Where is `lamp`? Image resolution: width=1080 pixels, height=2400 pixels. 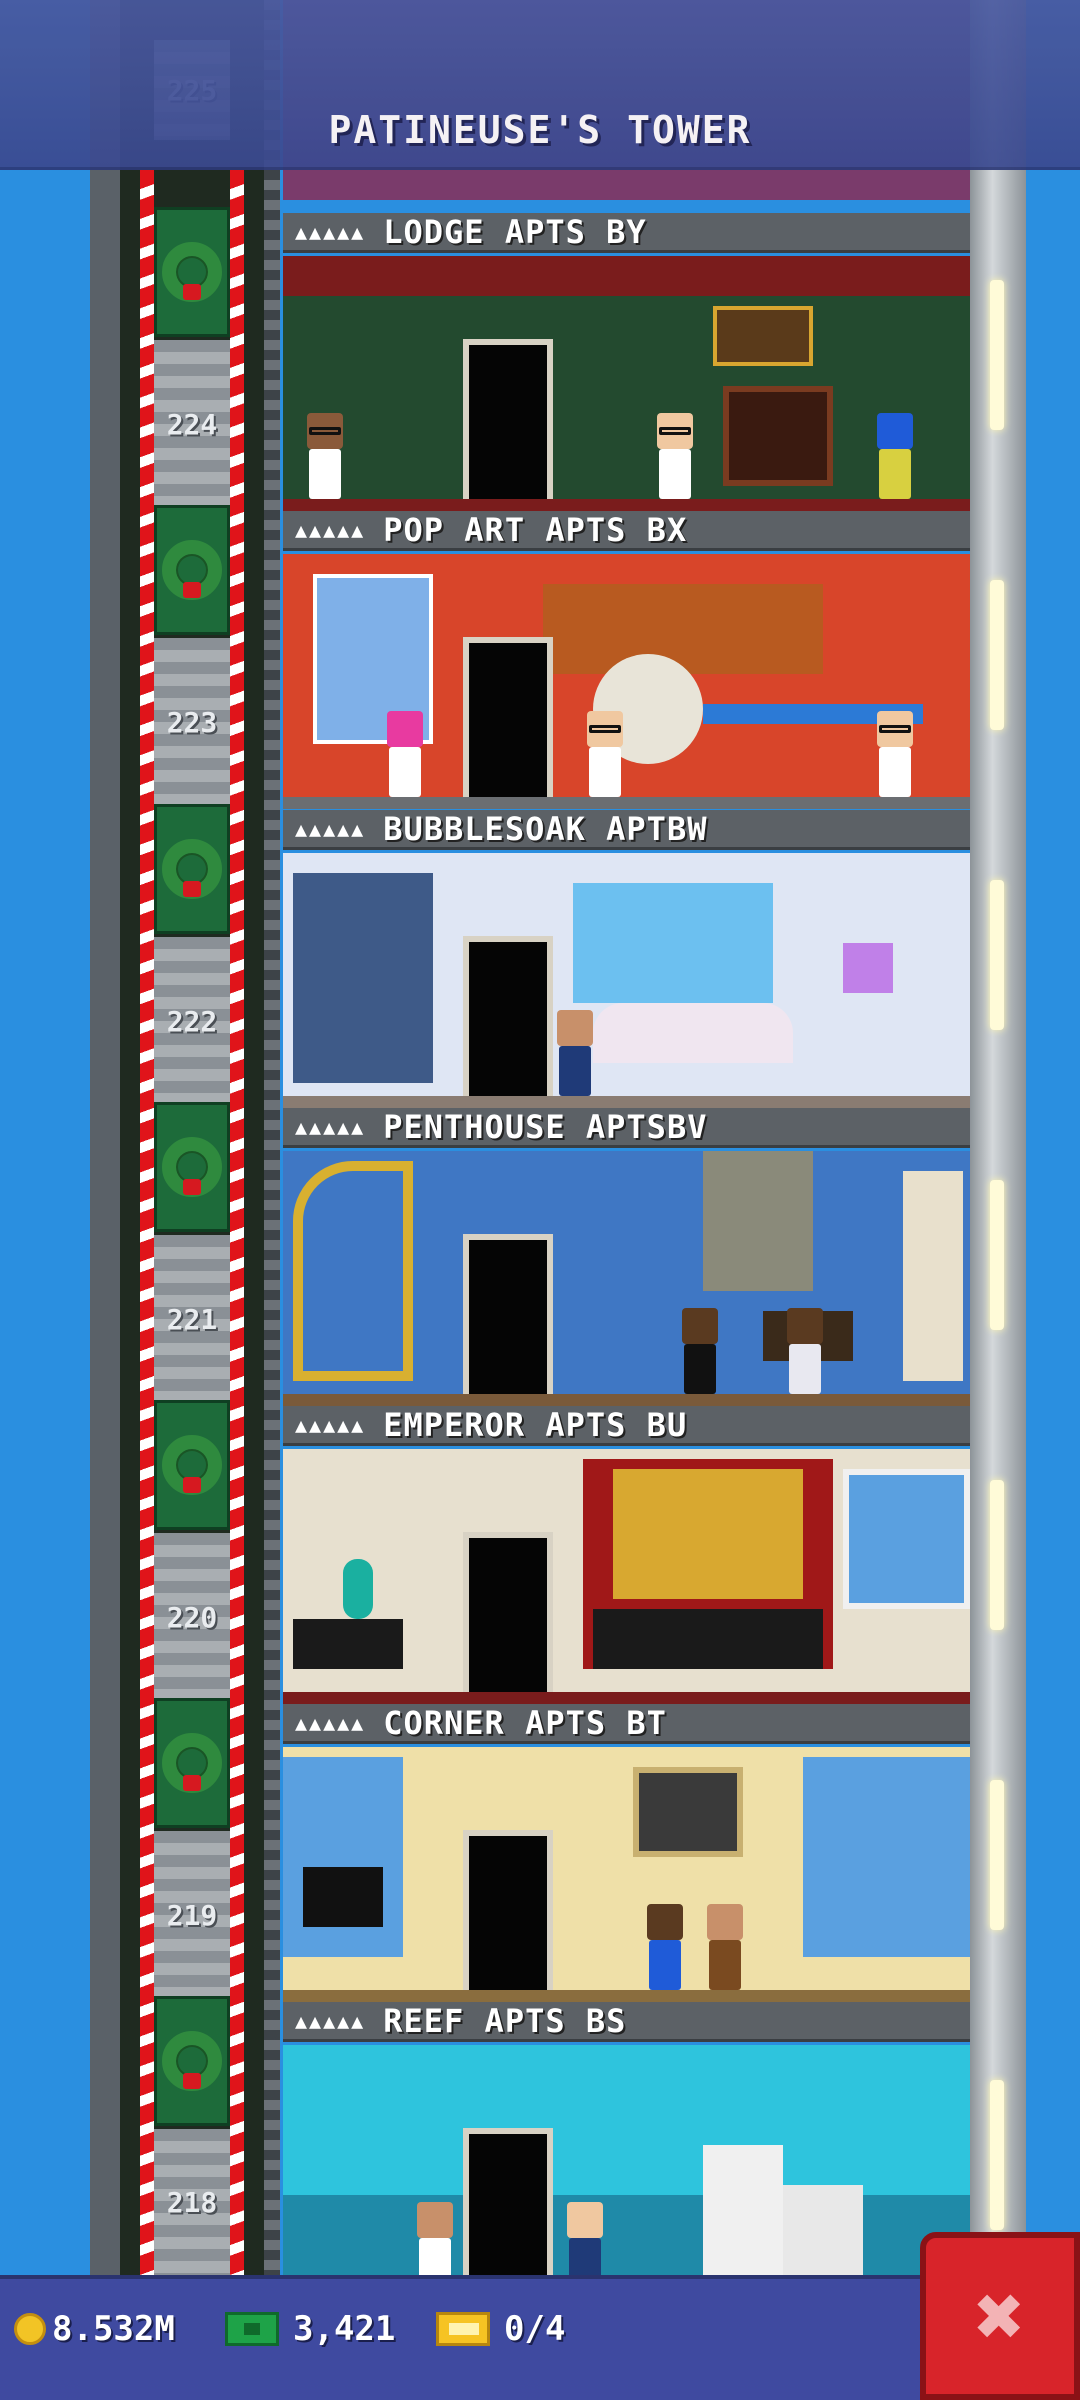
lamp is located at coordinates (868, 968).